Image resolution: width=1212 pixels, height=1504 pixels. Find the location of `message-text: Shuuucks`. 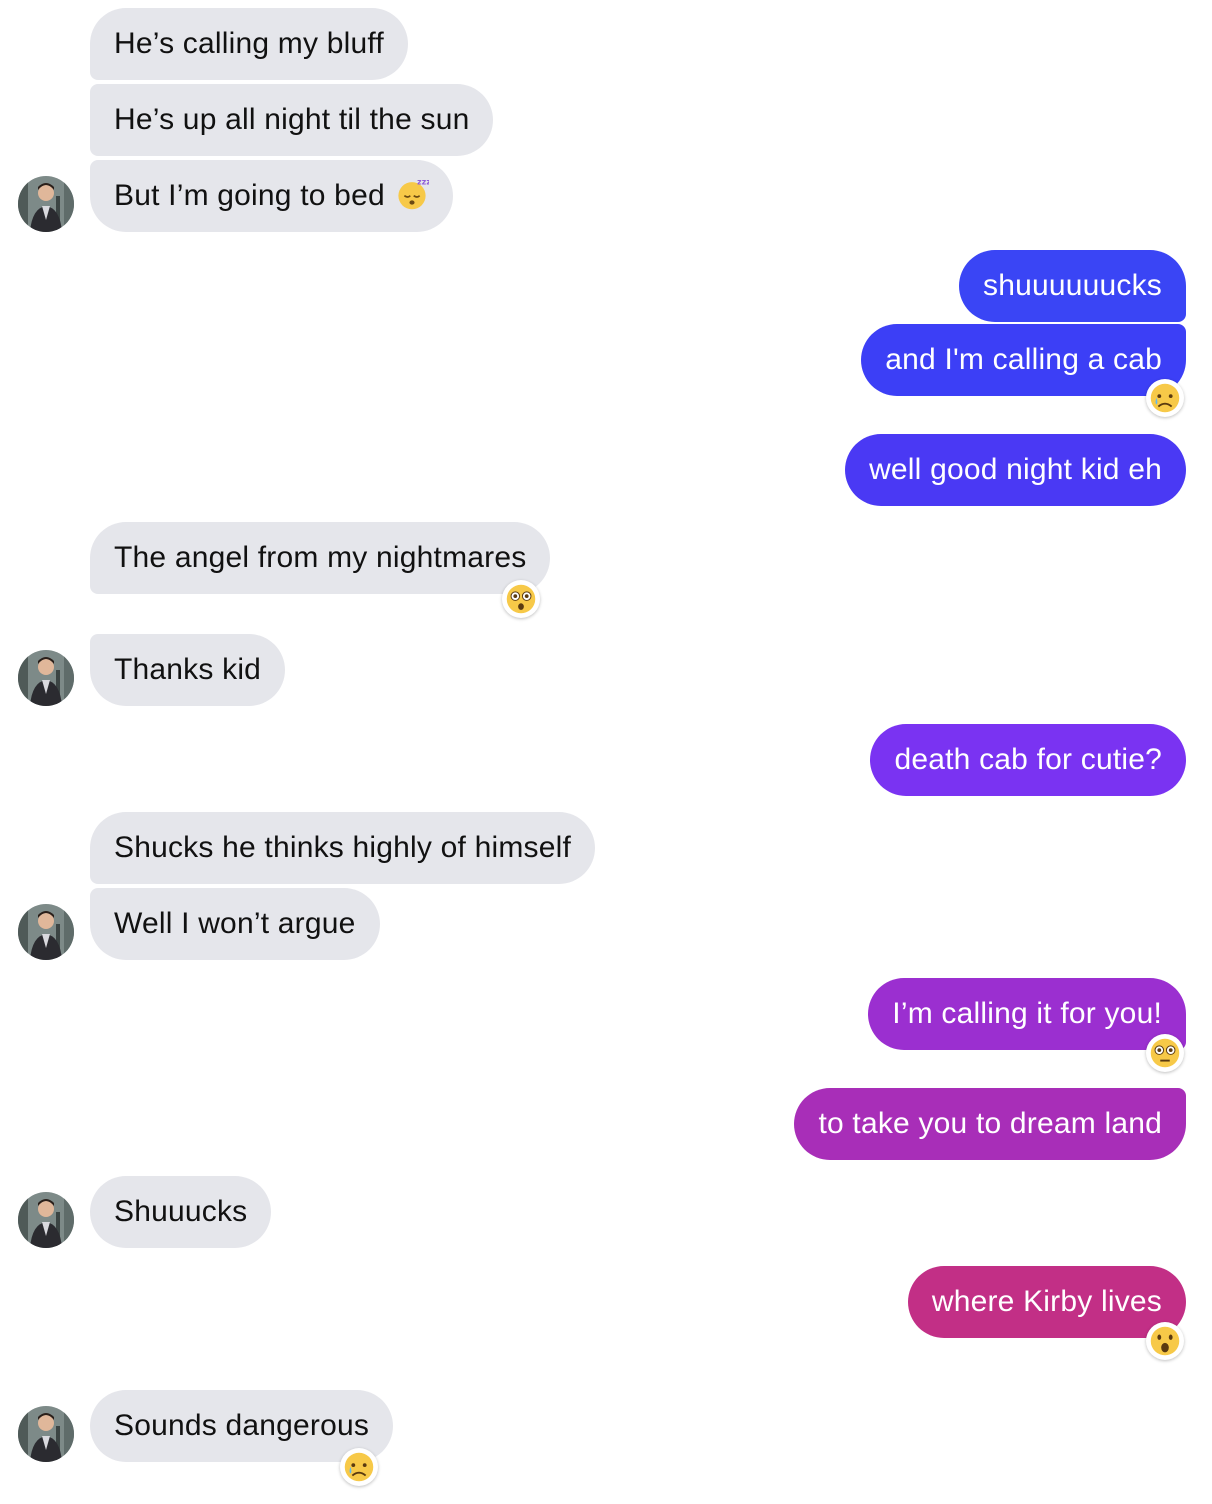

message-text: Shuuucks is located at coordinates (181, 1211).